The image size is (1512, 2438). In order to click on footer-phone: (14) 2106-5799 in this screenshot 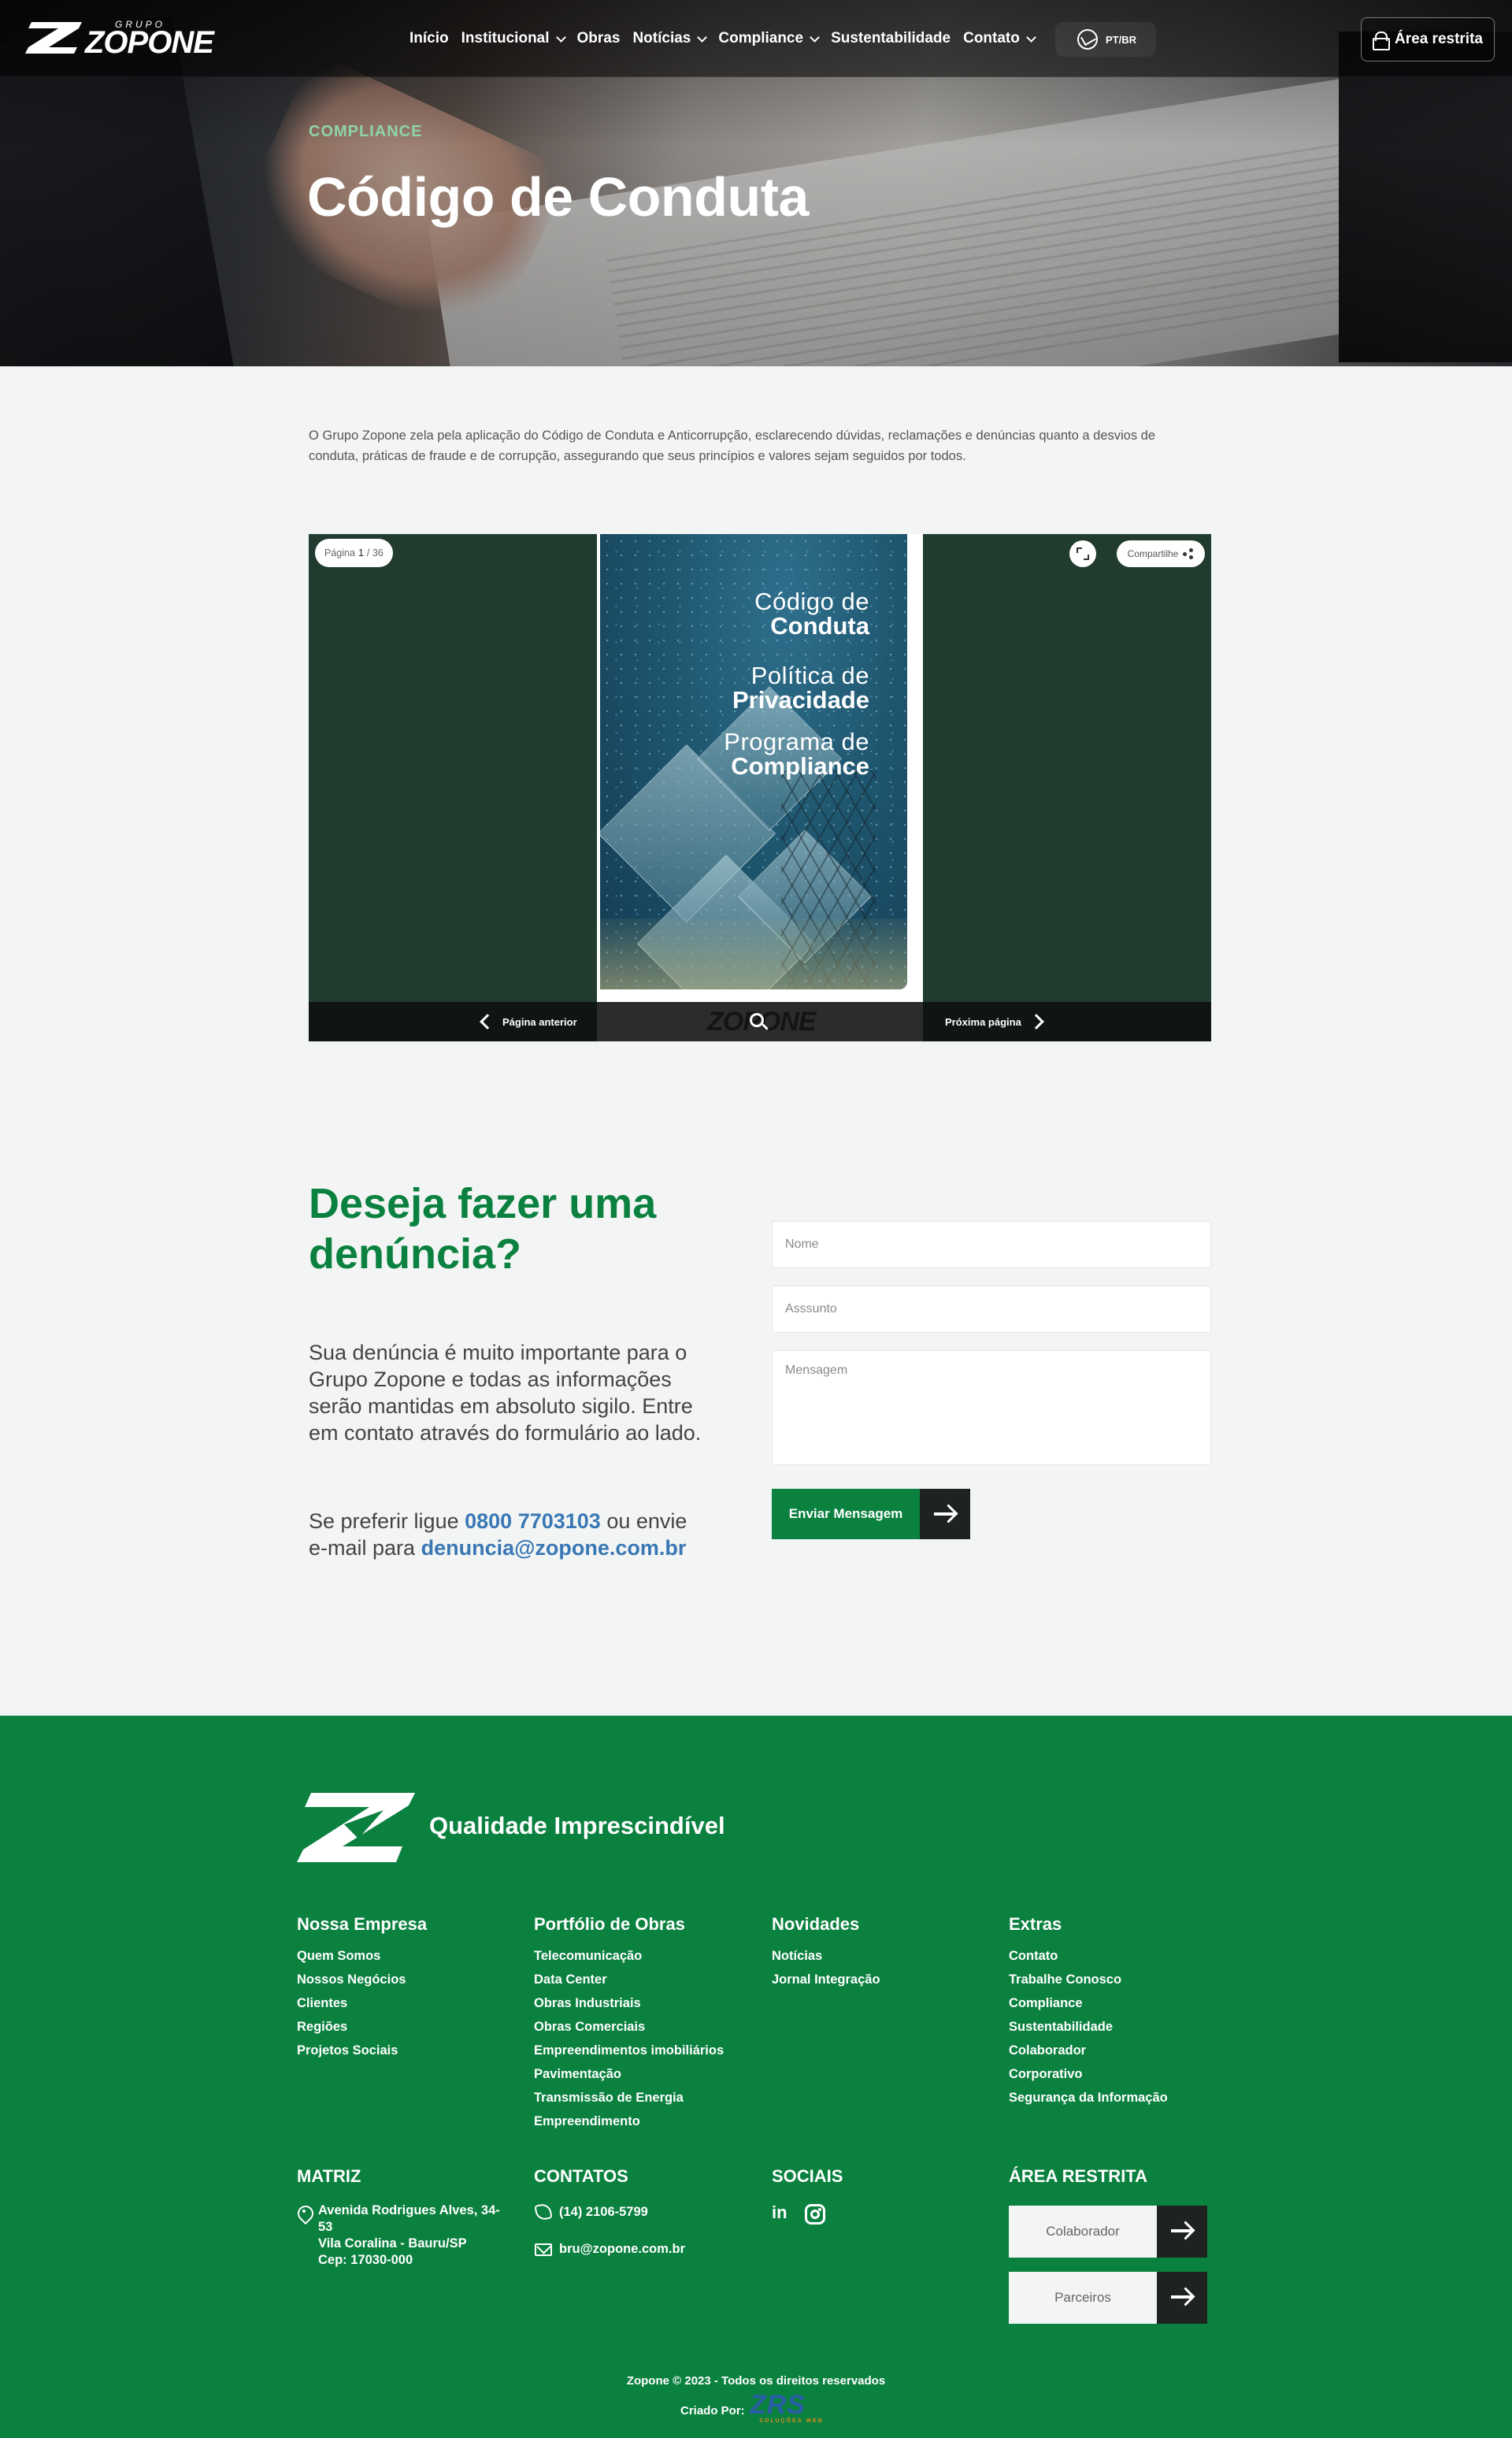, I will do `click(603, 2212)`.